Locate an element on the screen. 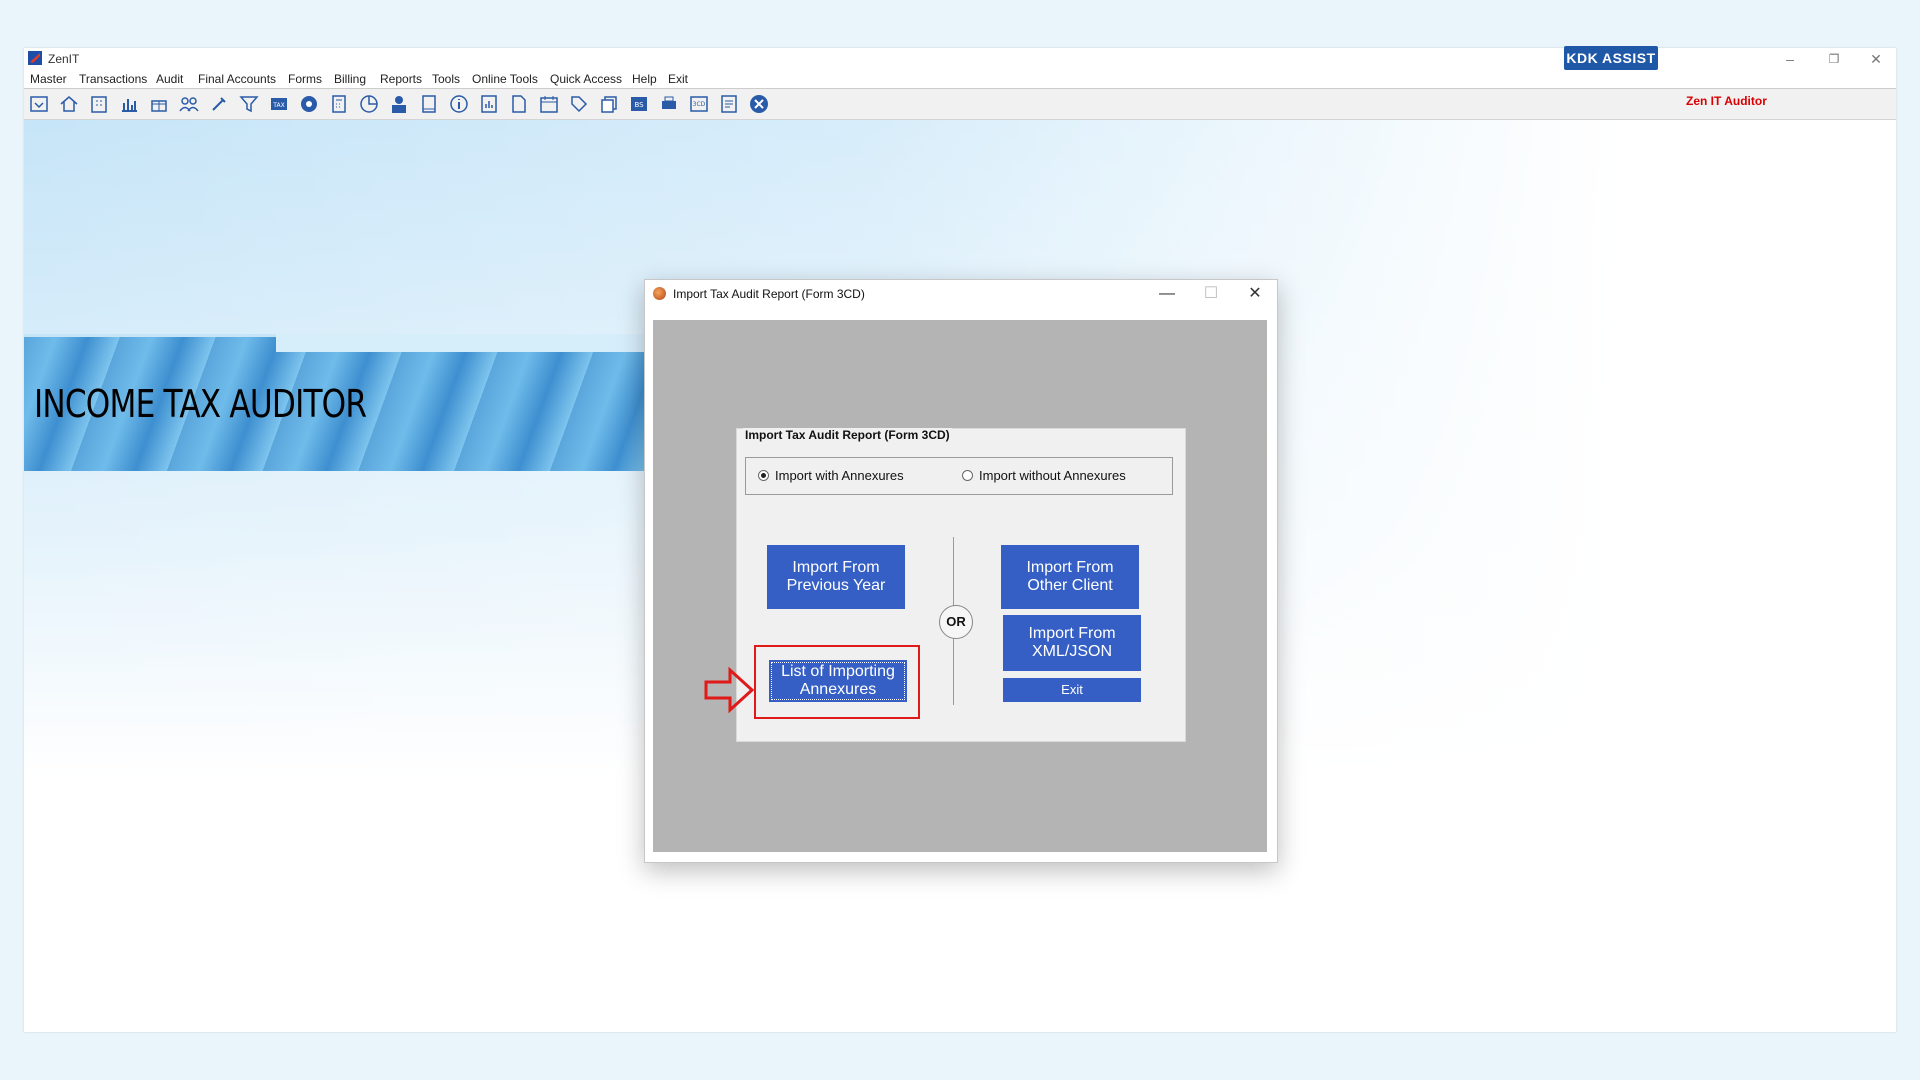 Image resolution: width=1920 pixels, height=1080 pixels. menu-transactions: Transactions is located at coordinates (113, 79).